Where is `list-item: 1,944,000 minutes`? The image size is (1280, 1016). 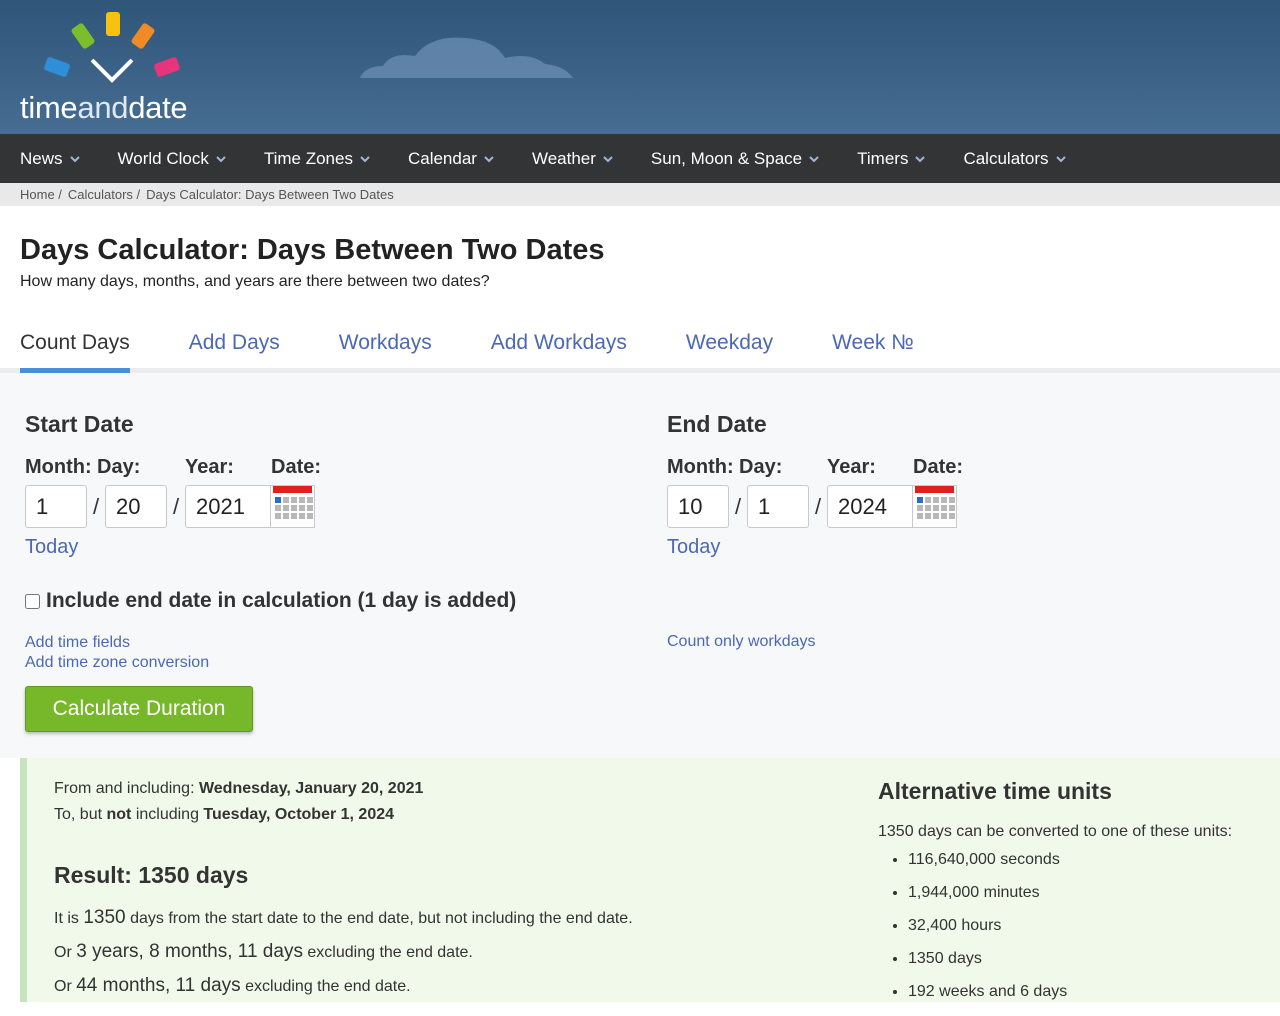
list-item: 1,944,000 minutes is located at coordinates (1093, 893).